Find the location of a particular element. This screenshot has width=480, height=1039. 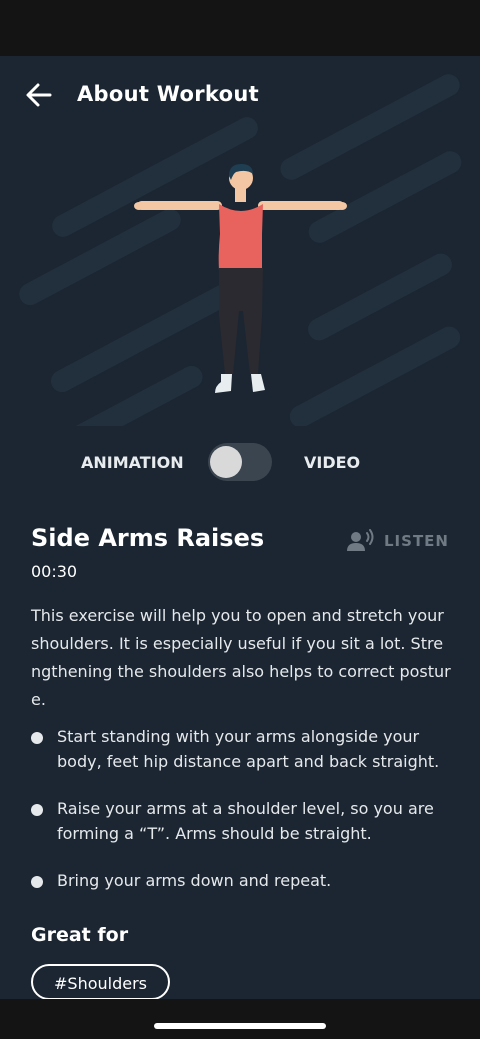

great-for-heading: Great for is located at coordinates (80, 935).